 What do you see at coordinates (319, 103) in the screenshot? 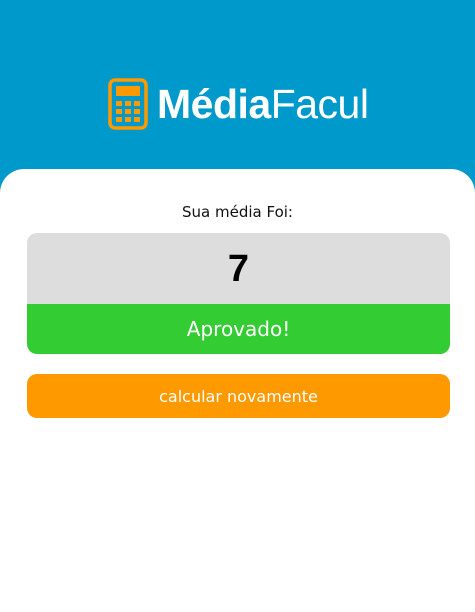
I see `brand-name-light: Facul` at bounding box center [319, 103].